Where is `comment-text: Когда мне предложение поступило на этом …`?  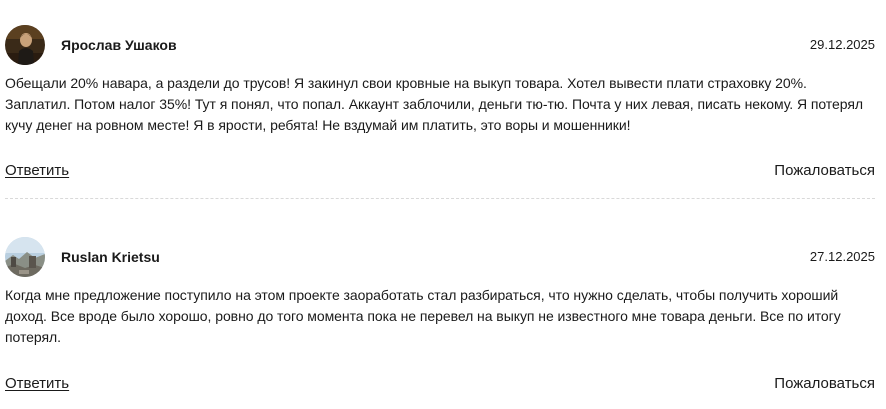 comment-text: Когда мне предложение поступило на этом … is located at coordinates (423, 316).